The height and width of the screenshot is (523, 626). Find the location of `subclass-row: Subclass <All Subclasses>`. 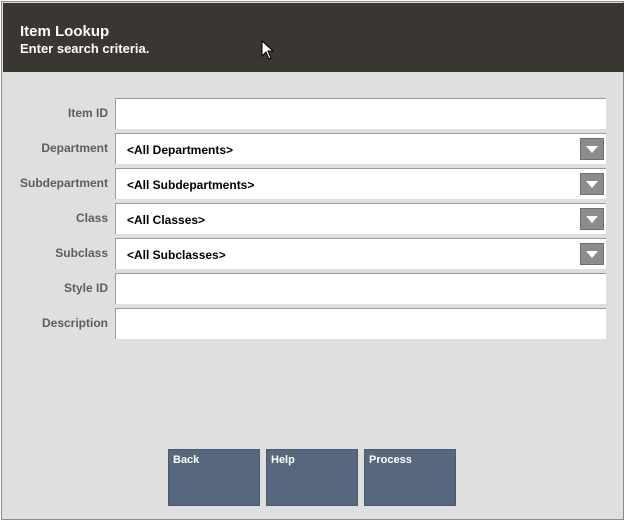

subclass-row: Subclass <All Subclasses> is located at coordinates (312, 254).